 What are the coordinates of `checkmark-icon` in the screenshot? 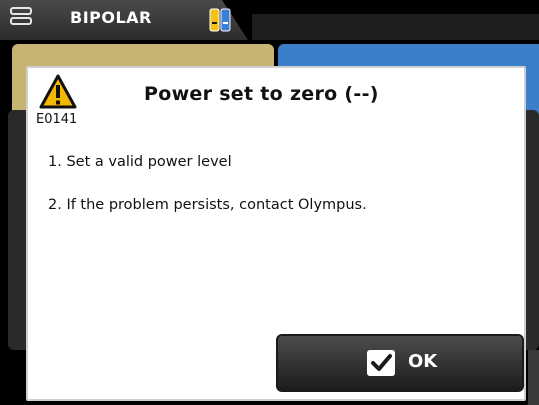 It's located at (381, 363).